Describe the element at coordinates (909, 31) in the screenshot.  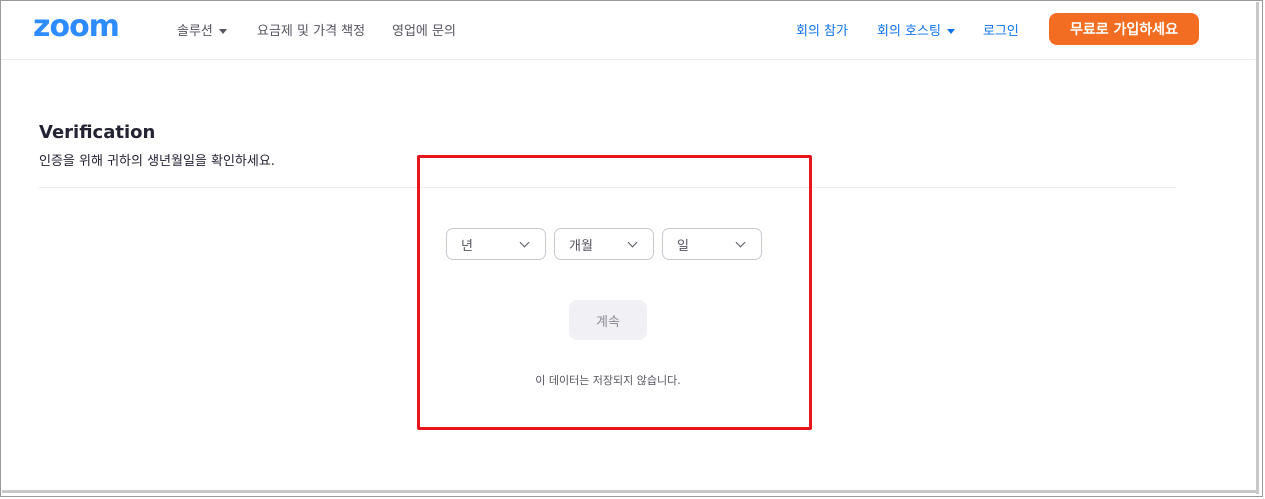
I see `nav-host-meeting-label: 회의 호스팅` at that location.